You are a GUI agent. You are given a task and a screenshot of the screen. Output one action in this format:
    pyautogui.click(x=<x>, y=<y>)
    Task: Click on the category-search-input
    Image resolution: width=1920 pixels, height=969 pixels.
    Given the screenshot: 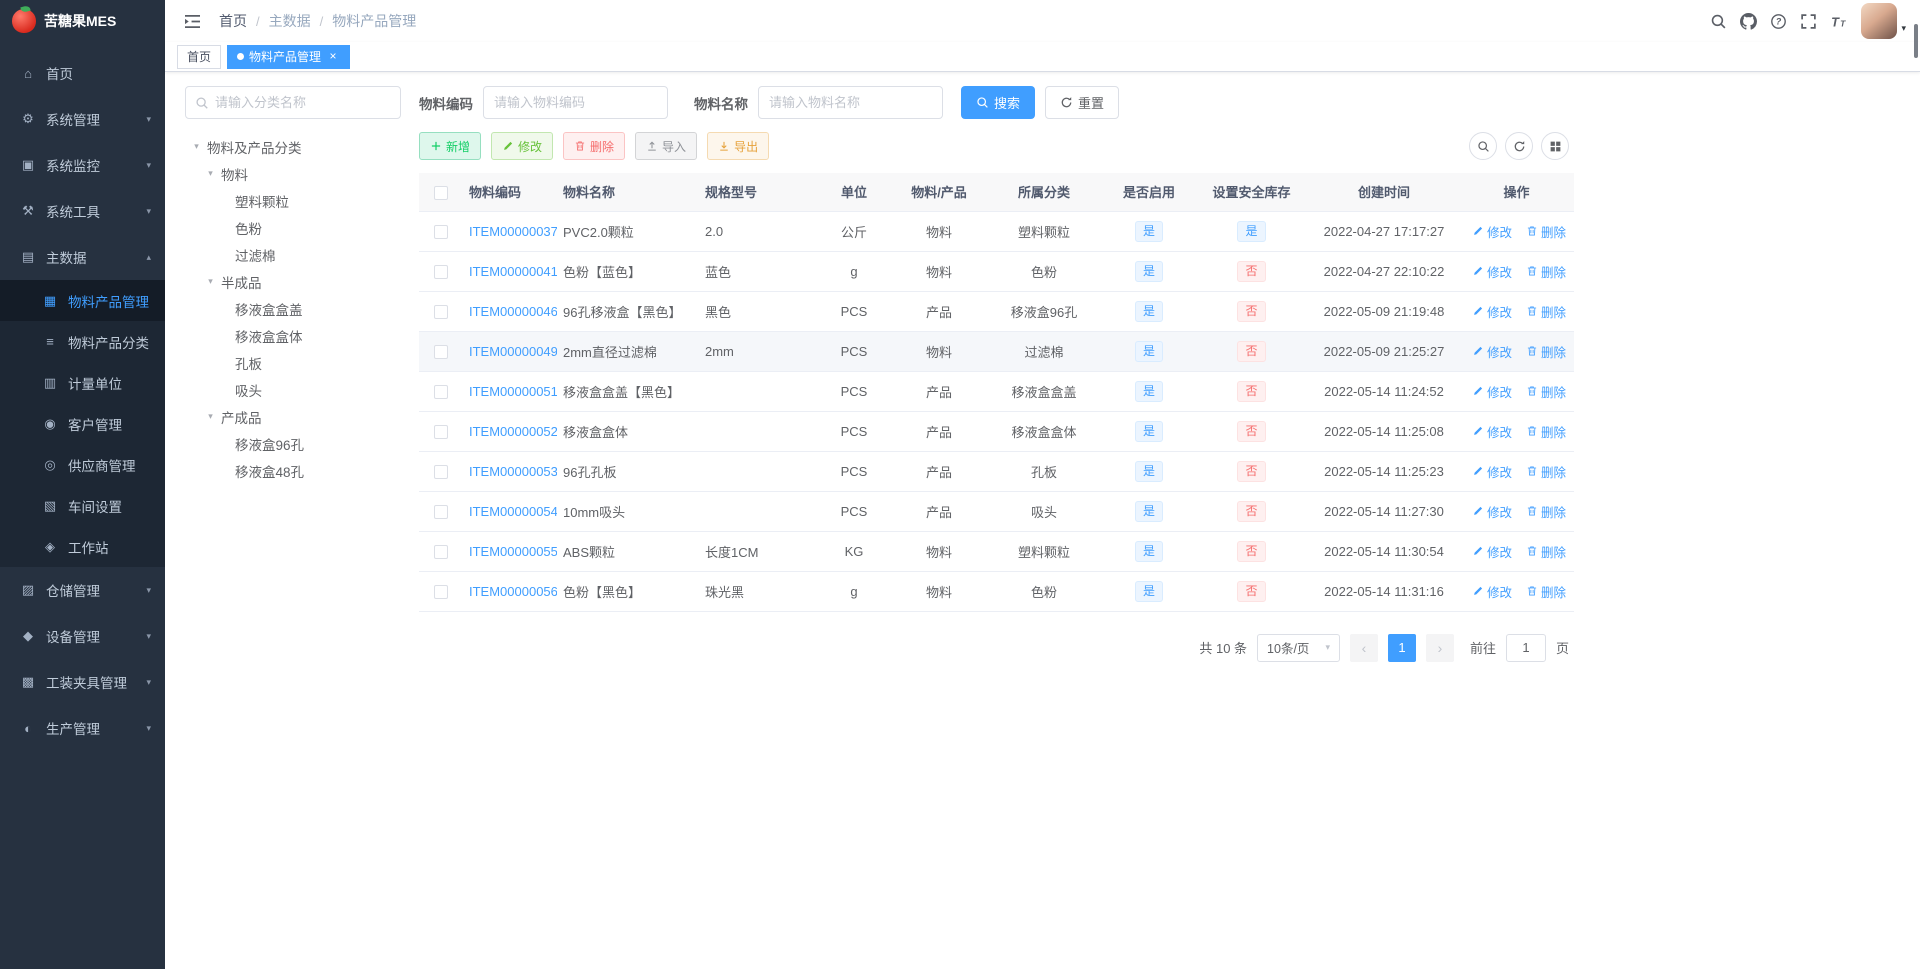 What is the action you would take?
    pyautogui.click(x=303, y=102)
    